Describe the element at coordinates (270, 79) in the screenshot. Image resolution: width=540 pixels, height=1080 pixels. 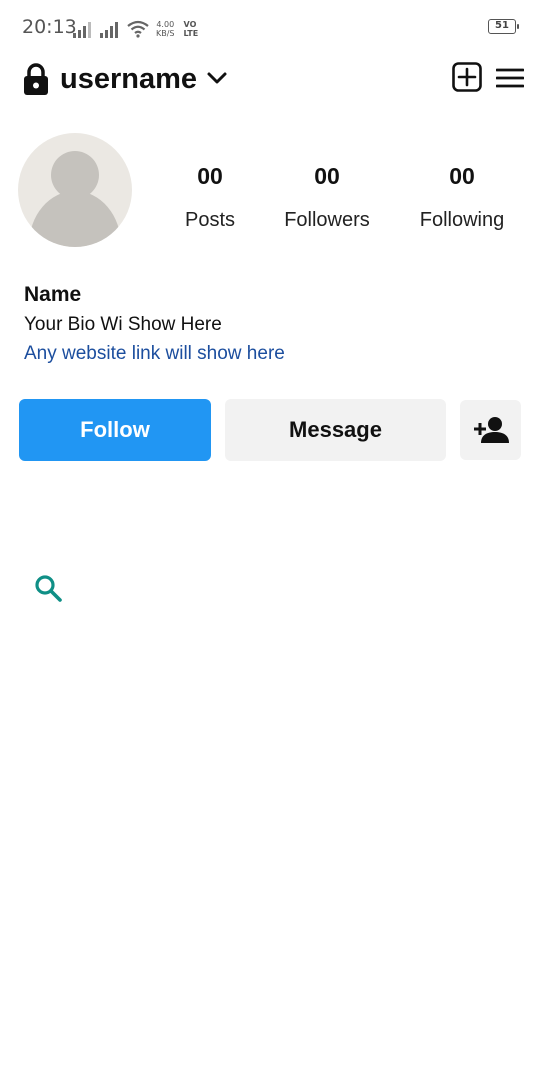
I see `profile-header: username` at that location.